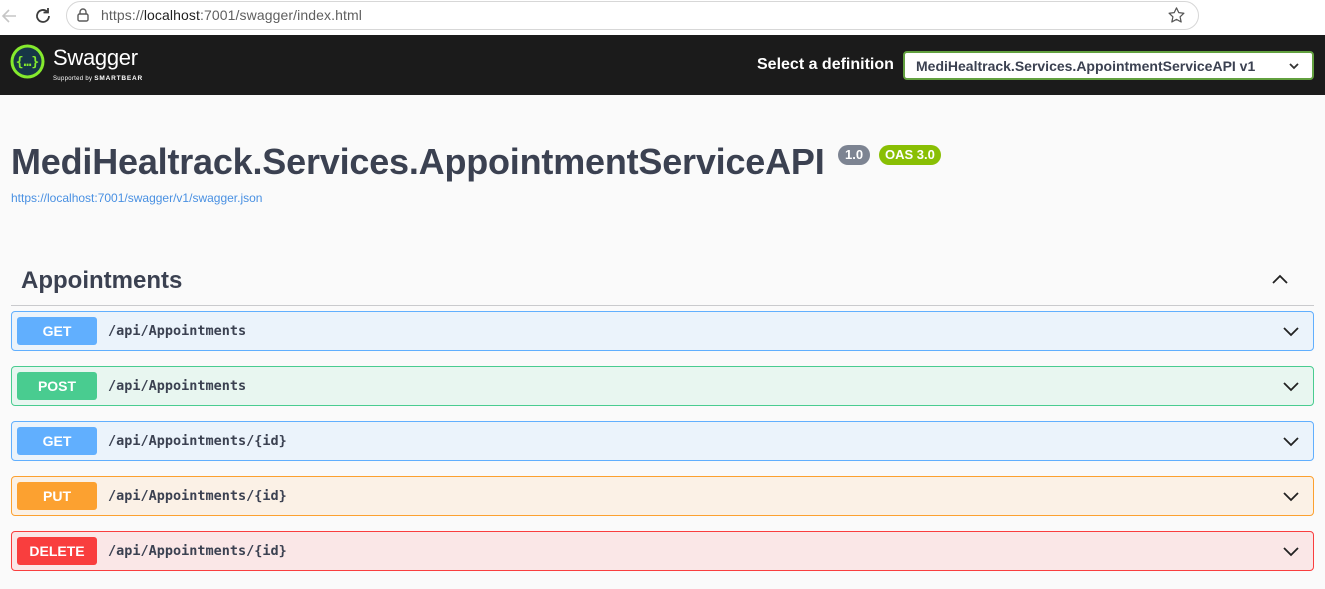 This screenshot has width=1325, height=589. I want to click on reload-icon, so click(43, 16).